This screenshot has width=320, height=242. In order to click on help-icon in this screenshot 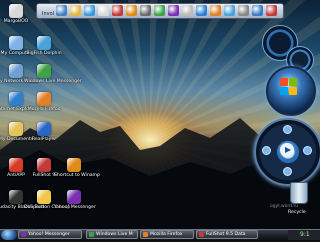, I will do `click(257, 10)`.